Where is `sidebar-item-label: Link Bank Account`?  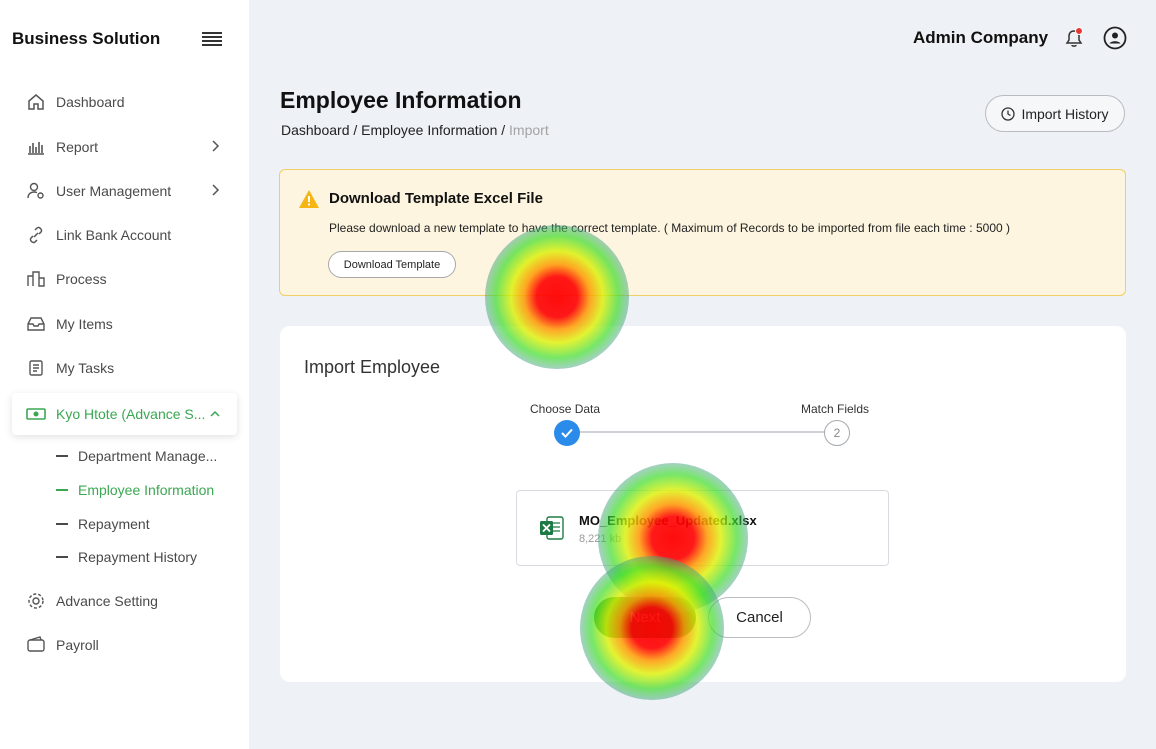 sidebar-item-label: Link Bank Account is located at coordinates (114, 235).